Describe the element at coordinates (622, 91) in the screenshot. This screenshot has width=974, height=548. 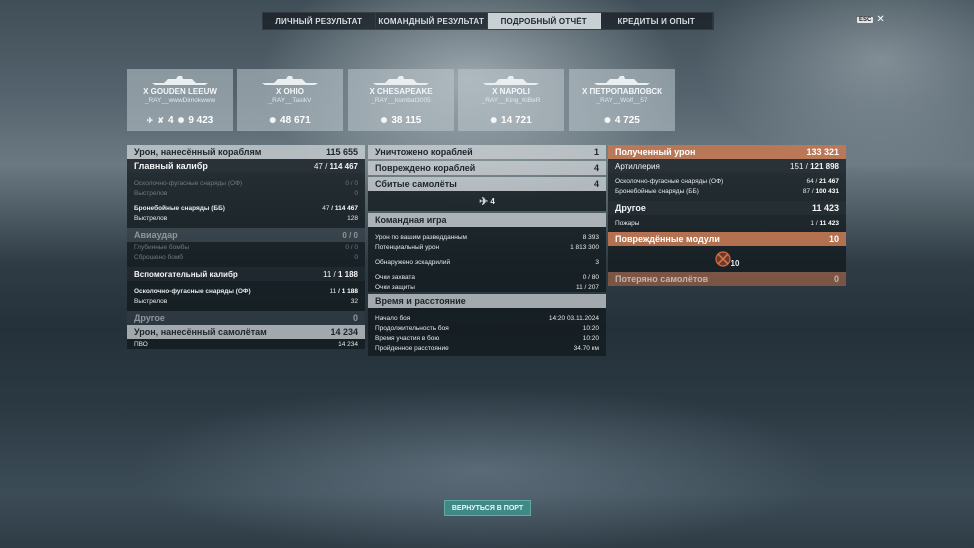
I see `ship-name: X ПЕТРОПАВЛОВСК` at that location.